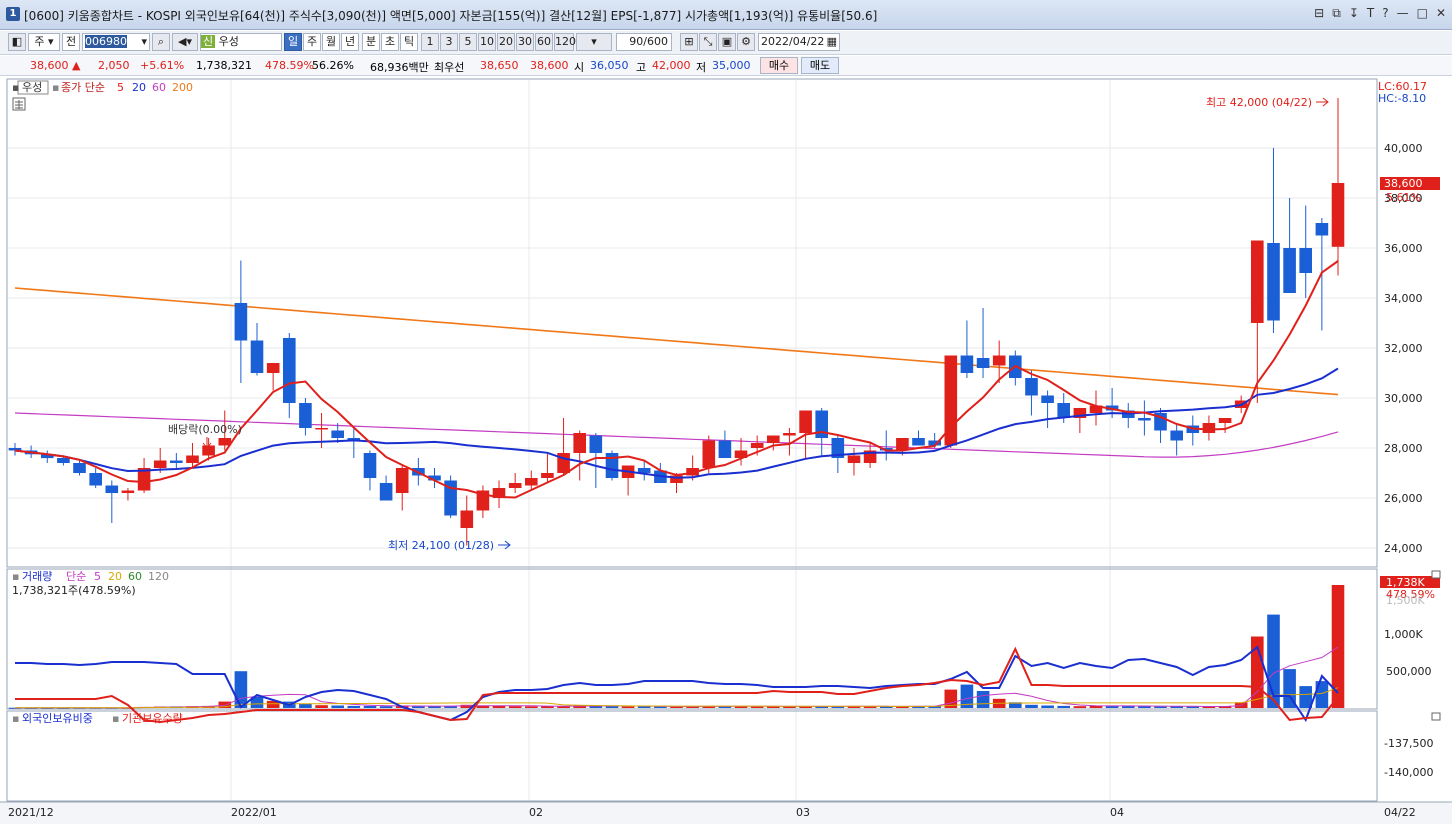  What do you see at coordinates (727, 42) in the screenshot?
I see `save-icon: ▣` at bounding box center [727, 42].